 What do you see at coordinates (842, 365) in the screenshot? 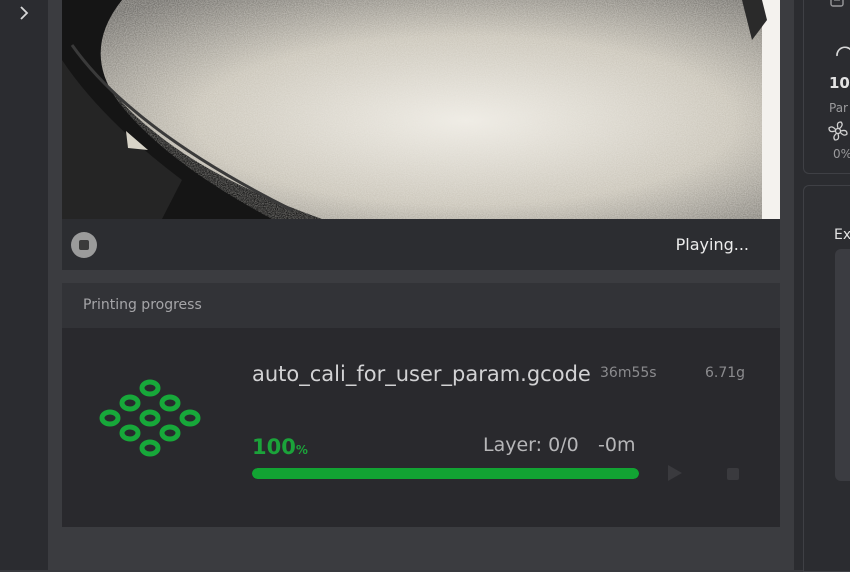
I see `extruder-slot` at bounding box center [842, 365].